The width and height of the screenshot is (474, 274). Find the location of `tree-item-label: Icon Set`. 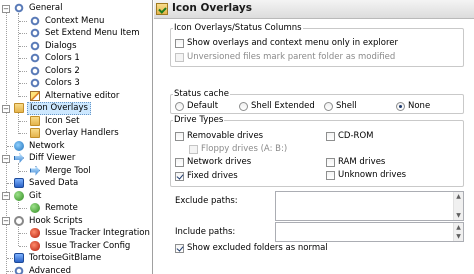

tree-item-label: Icon Set is located at coordinates (62, 120).